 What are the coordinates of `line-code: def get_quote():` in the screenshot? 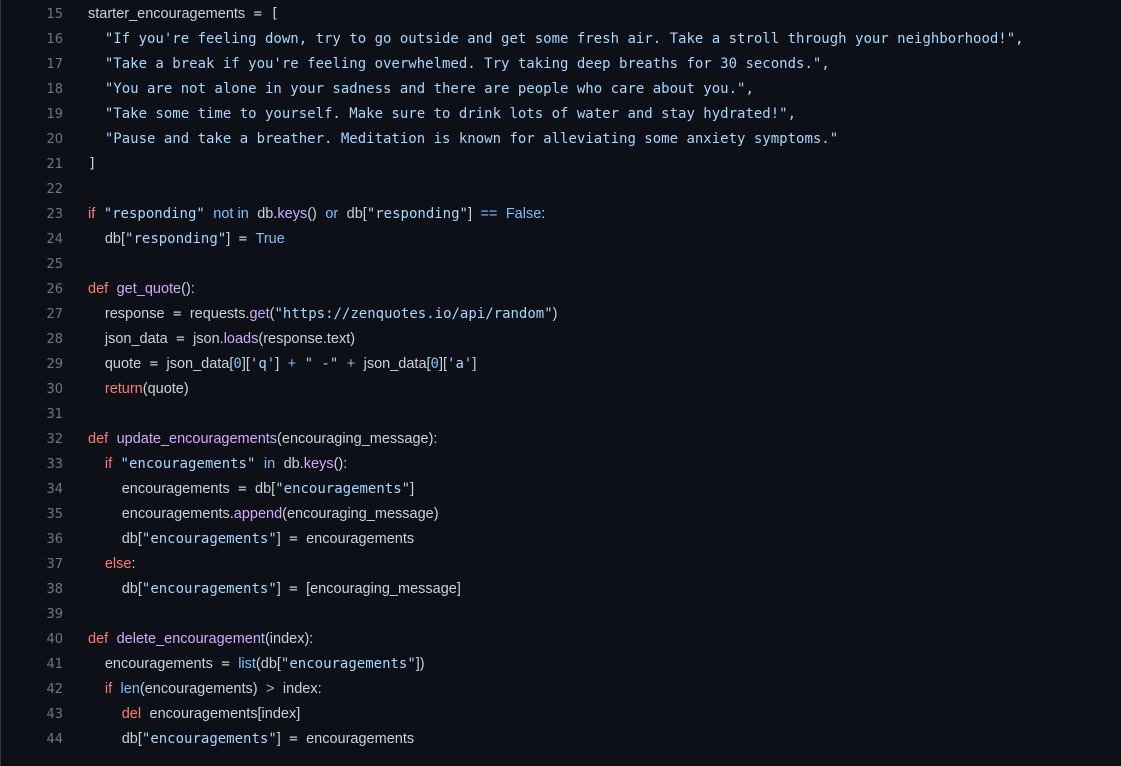 It's located at (592, 289).